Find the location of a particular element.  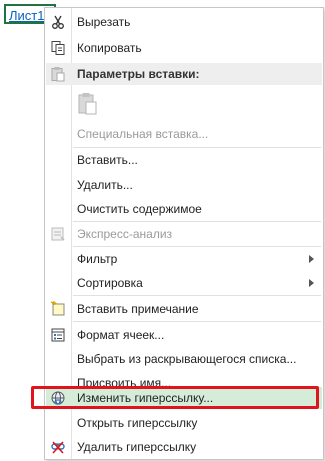

remove-hyperlink-icon is located at coordinates (58, 447).